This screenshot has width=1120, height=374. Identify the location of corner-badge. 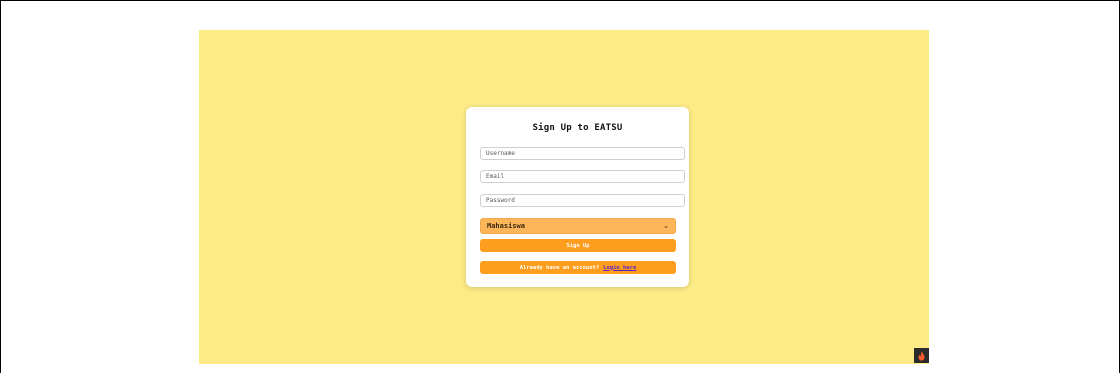
(921, 355).